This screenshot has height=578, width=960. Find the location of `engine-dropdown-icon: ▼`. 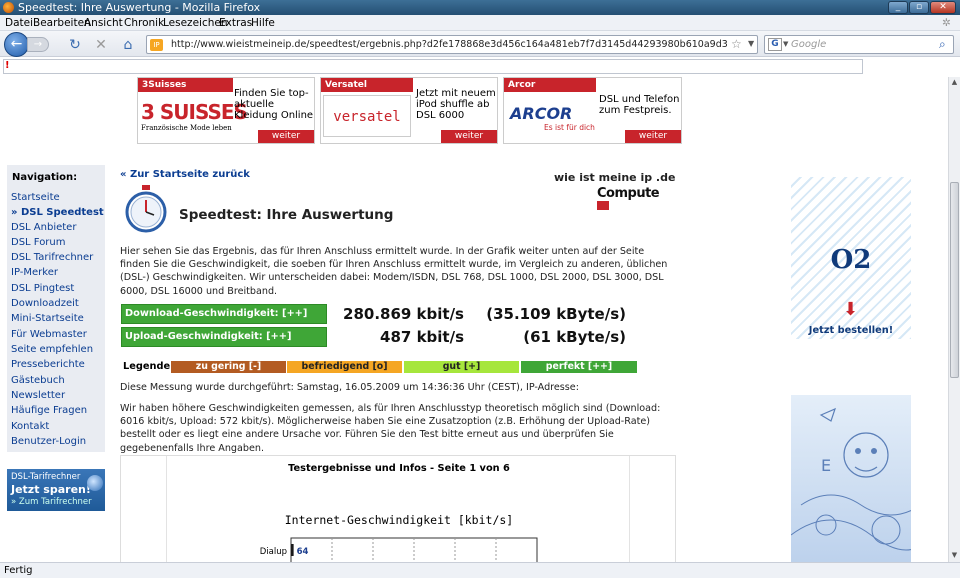

engine-dropdown-icon: ▼ is located at coordinates (785, 44).